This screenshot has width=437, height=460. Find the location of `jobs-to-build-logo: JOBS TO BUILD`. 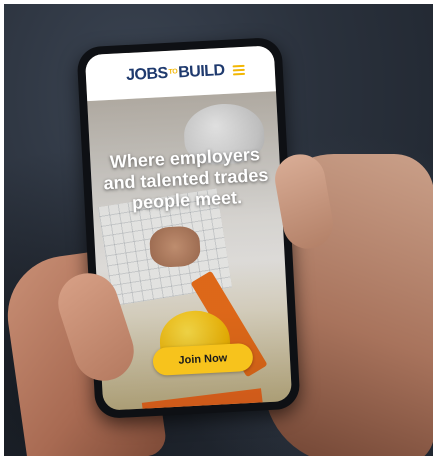

jobs-to-build-logo: JOBS TO BUILD is located at coordinates (175, 73).